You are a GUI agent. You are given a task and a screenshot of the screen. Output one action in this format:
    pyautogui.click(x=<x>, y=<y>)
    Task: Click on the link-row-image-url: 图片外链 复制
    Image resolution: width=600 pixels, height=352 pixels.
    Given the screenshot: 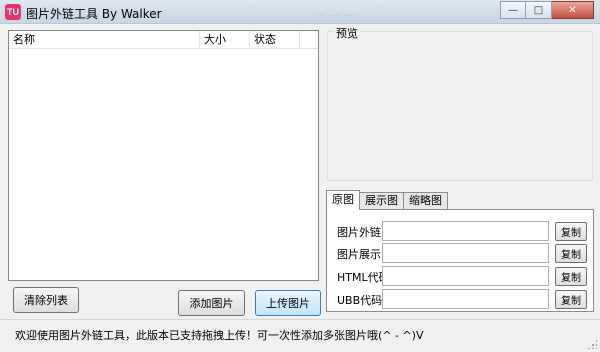 What is the action you would take?
    pyautogui.click(x=460, y=231)
    